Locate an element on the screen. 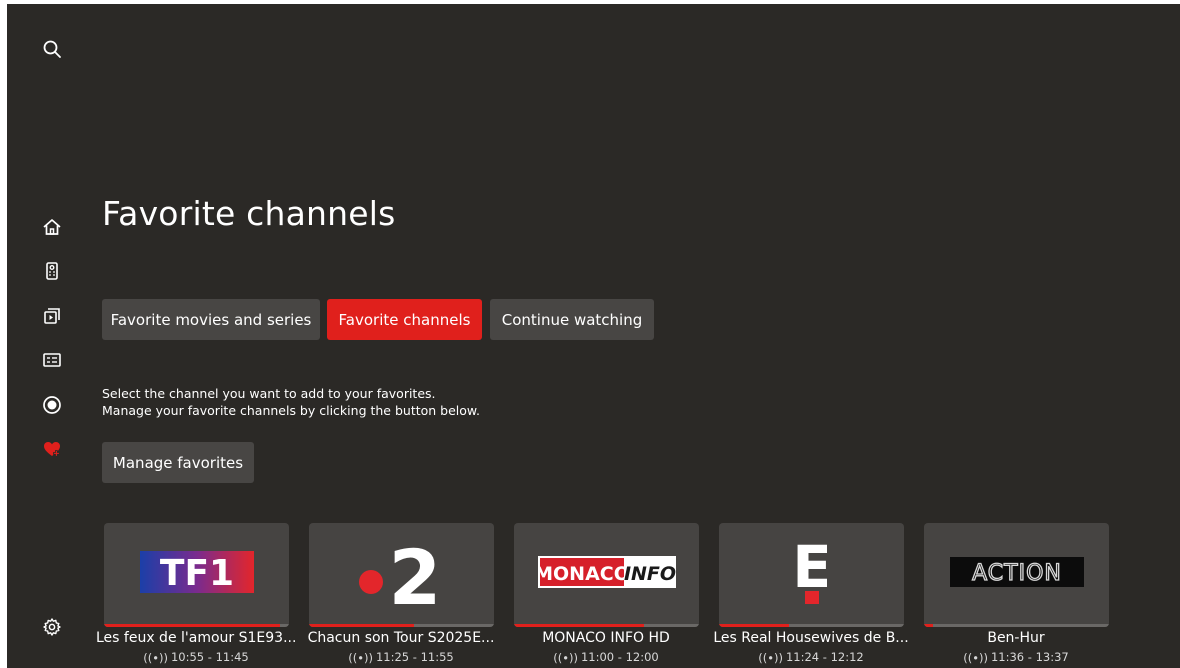  channel-card-action: ACTION is located at coordinates (1016, 575).